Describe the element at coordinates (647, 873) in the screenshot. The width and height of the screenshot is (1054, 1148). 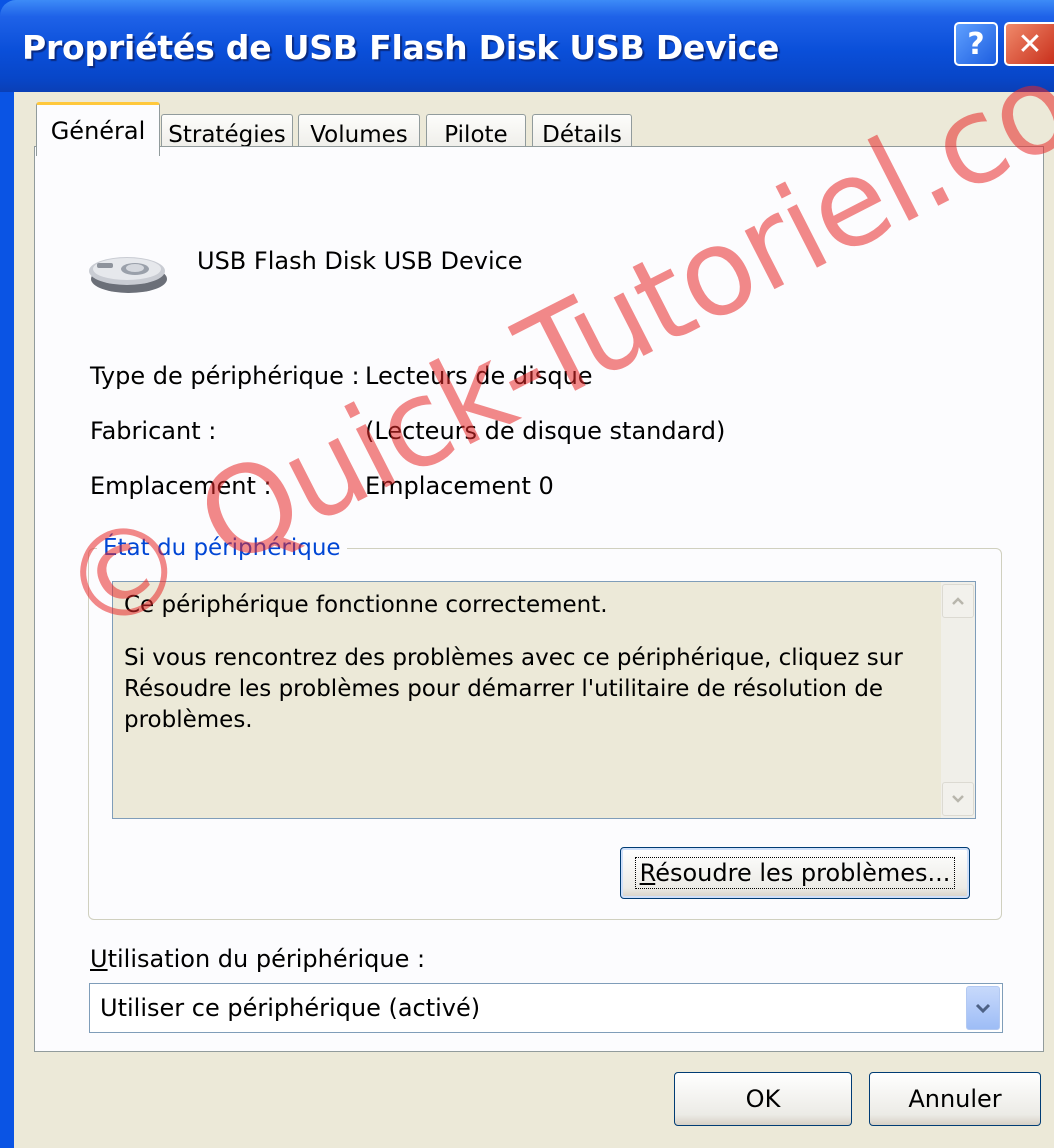
I see `troubleshoot-mnemonic: R` at that location.